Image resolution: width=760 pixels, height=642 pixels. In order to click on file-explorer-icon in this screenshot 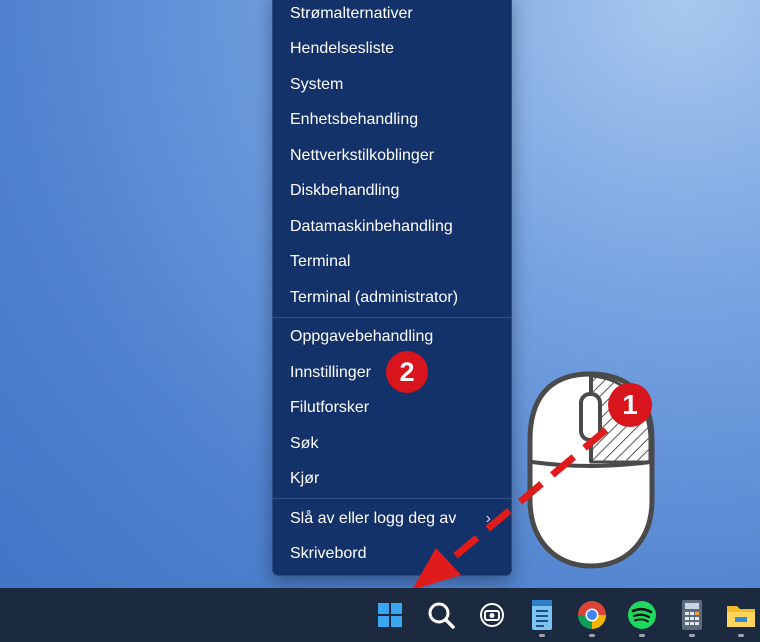, I will do `click(741, 615)`.